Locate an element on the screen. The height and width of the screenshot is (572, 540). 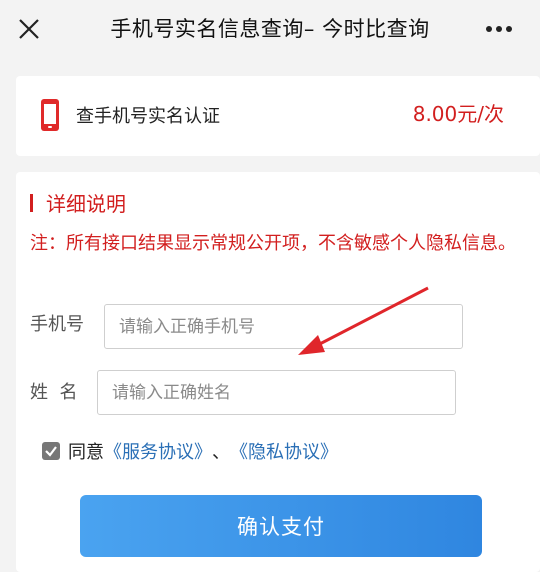
service-price: 8.00元/次 is located at coordinates (458, 114).